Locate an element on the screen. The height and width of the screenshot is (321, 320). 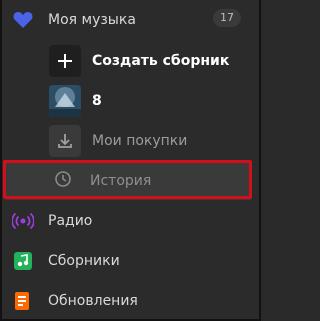
sidebar-item-my-music: Моя музыка 17 is located at coordinates (130, 20).